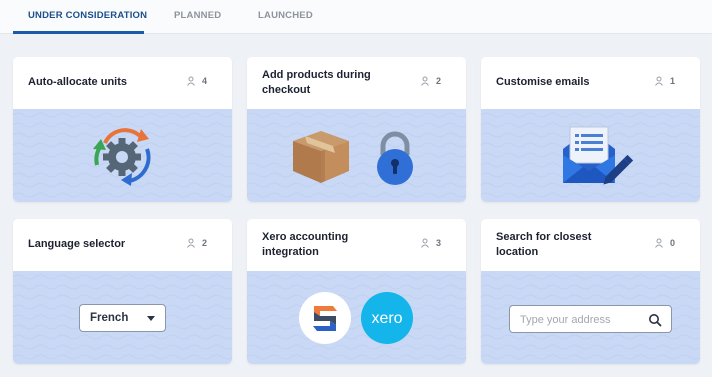  I want to click on feature-card-customise-emails: Customise emails 1, so click(590, 129).